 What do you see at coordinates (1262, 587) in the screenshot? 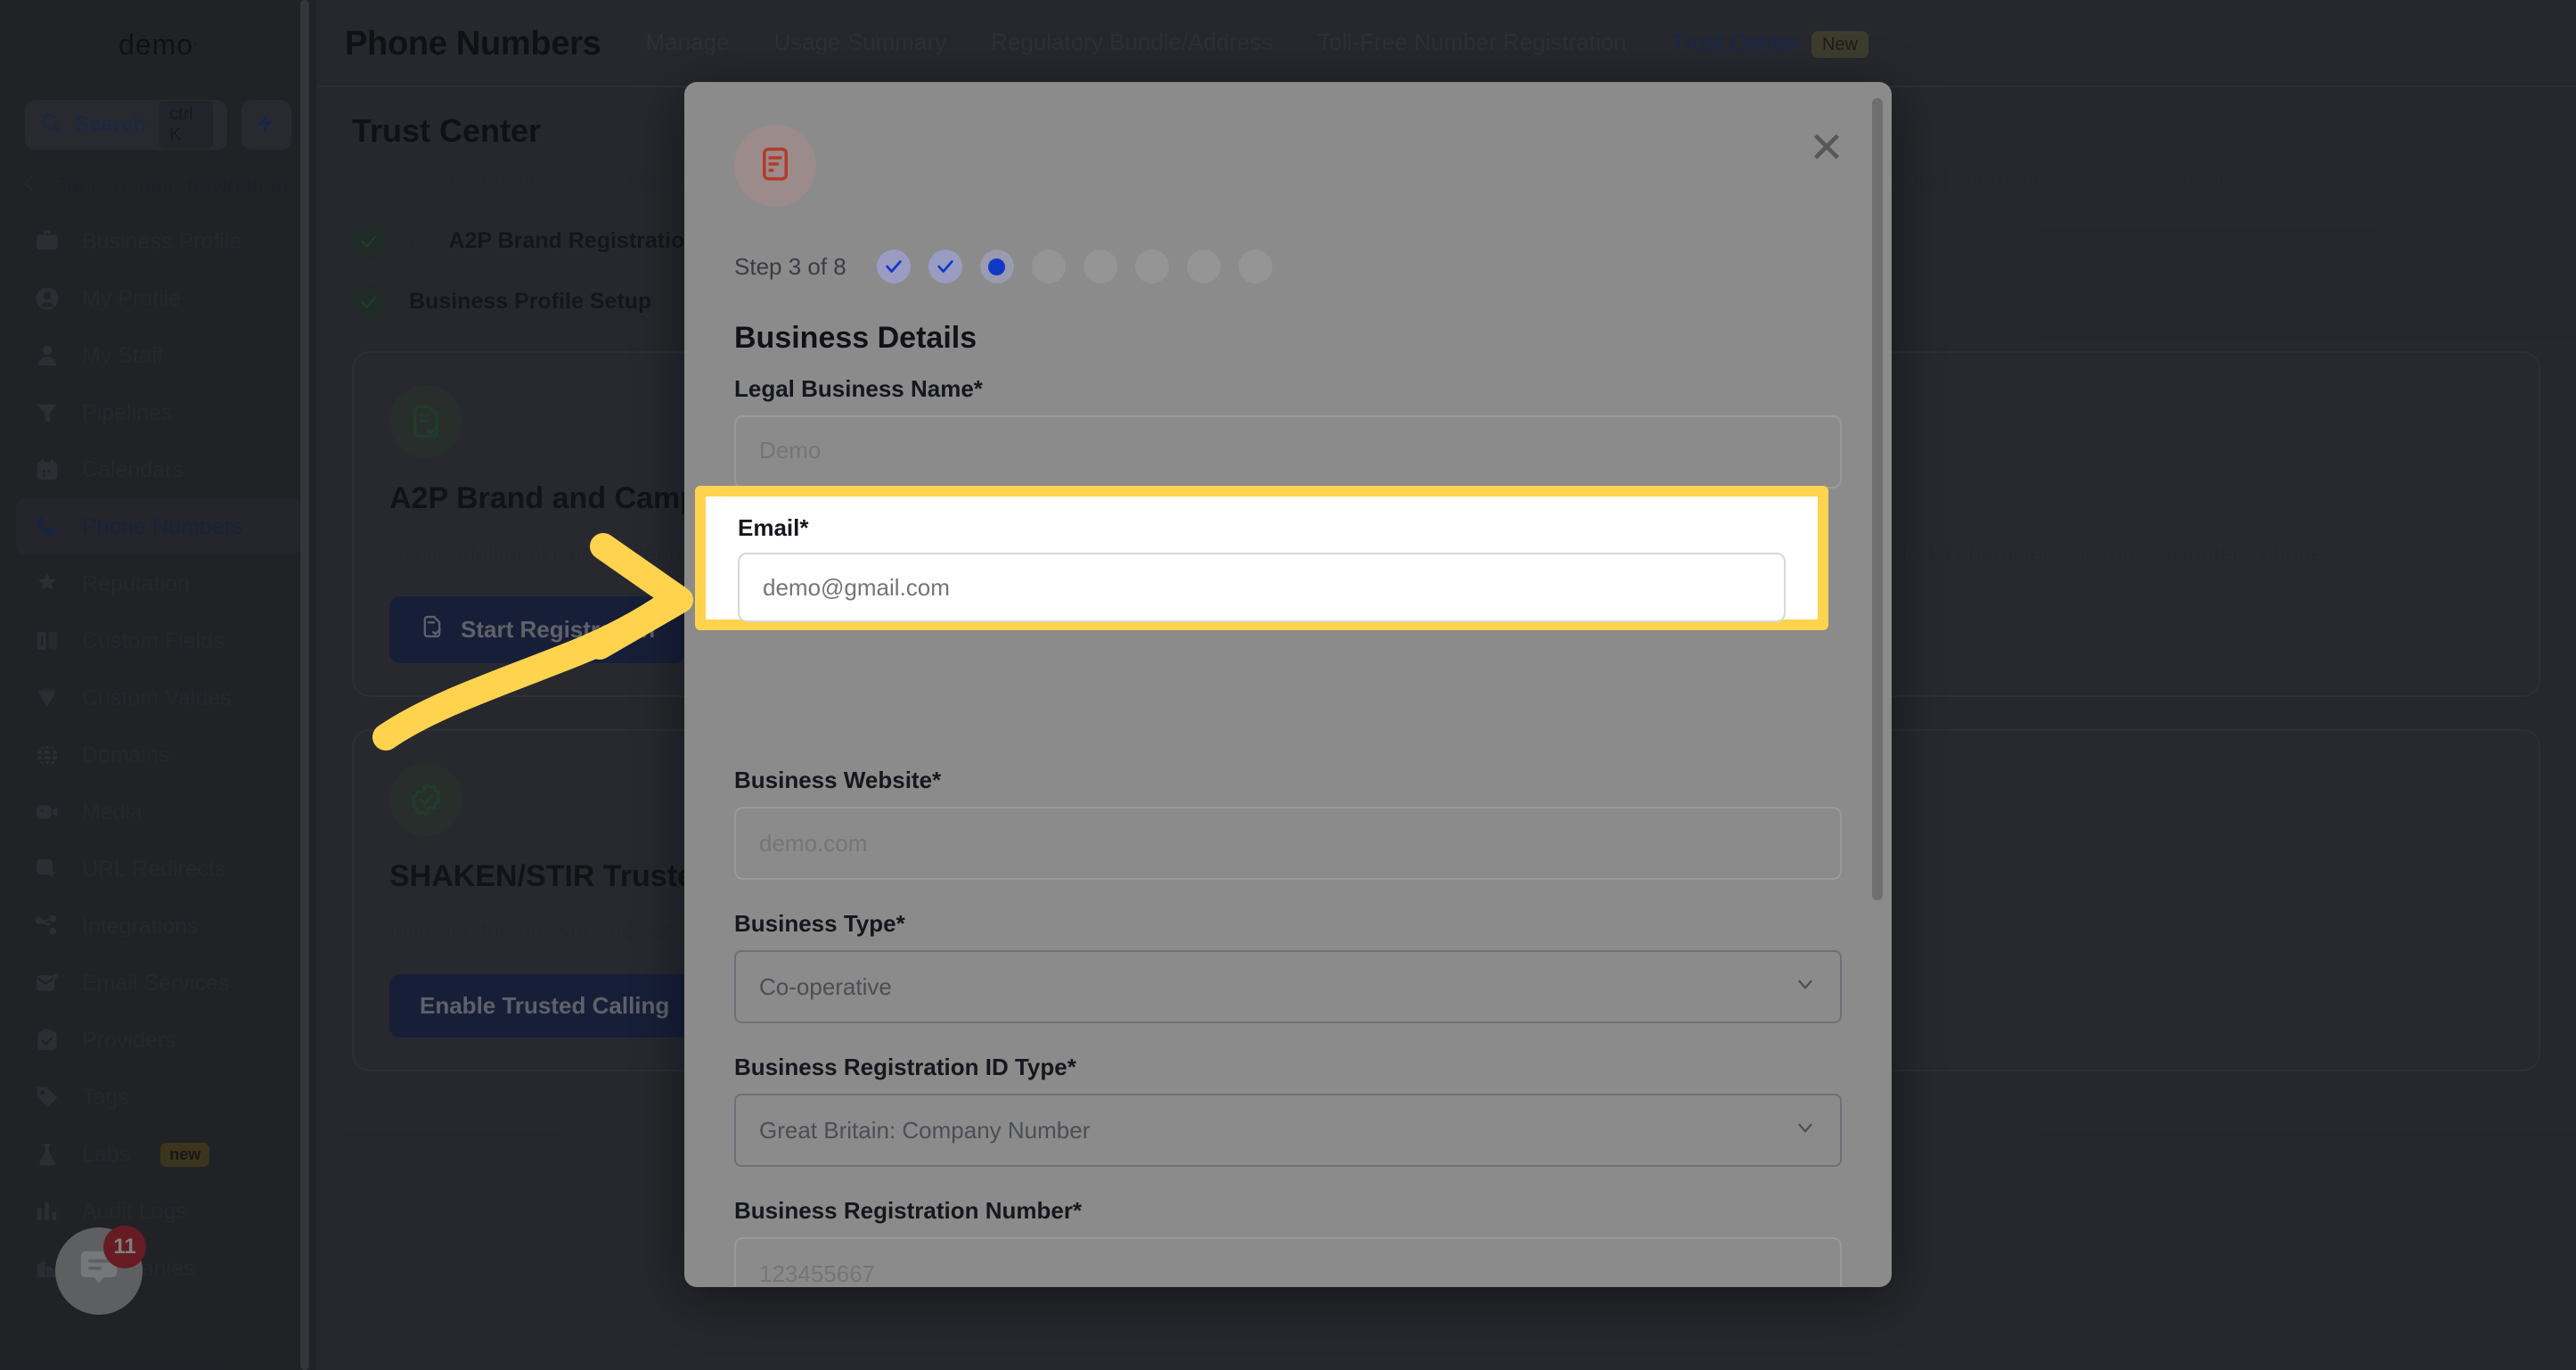
I see `email-input-highlighted` at bounding box center [1262, 587].